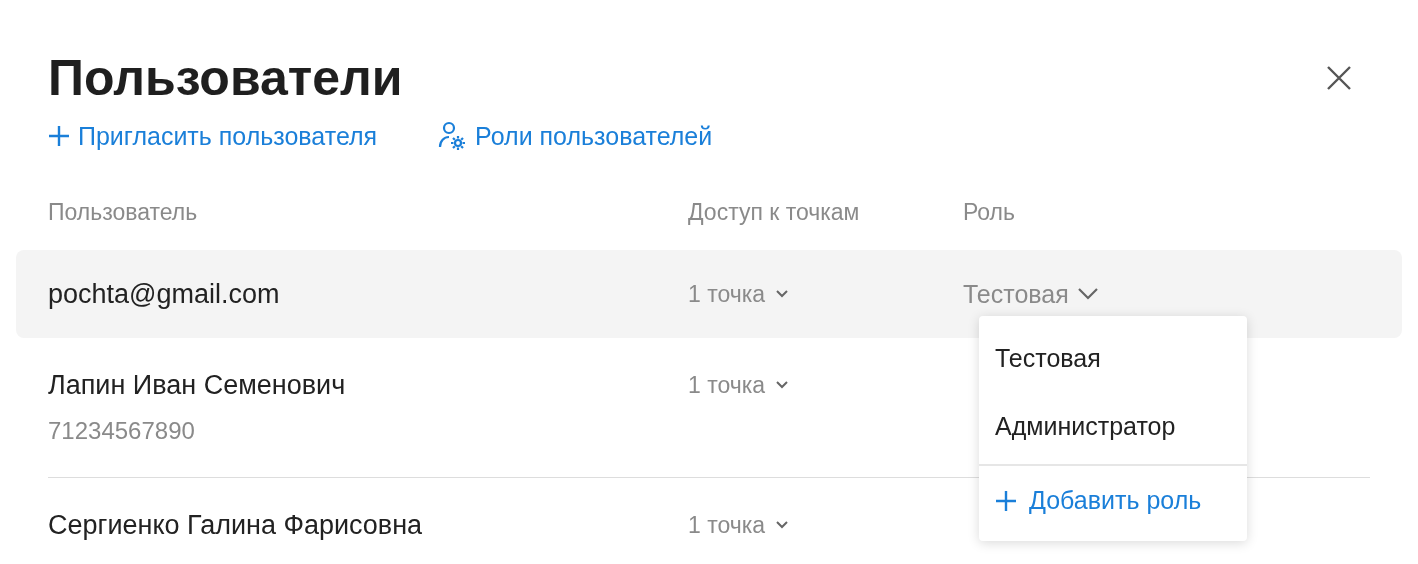 Image resolution: width=1418 pixels, height=564 pixels. What do you see at coordinates (225, 78) in the screenshot?
I see `page-title: Пользователи` at bounding box center [225, 78].